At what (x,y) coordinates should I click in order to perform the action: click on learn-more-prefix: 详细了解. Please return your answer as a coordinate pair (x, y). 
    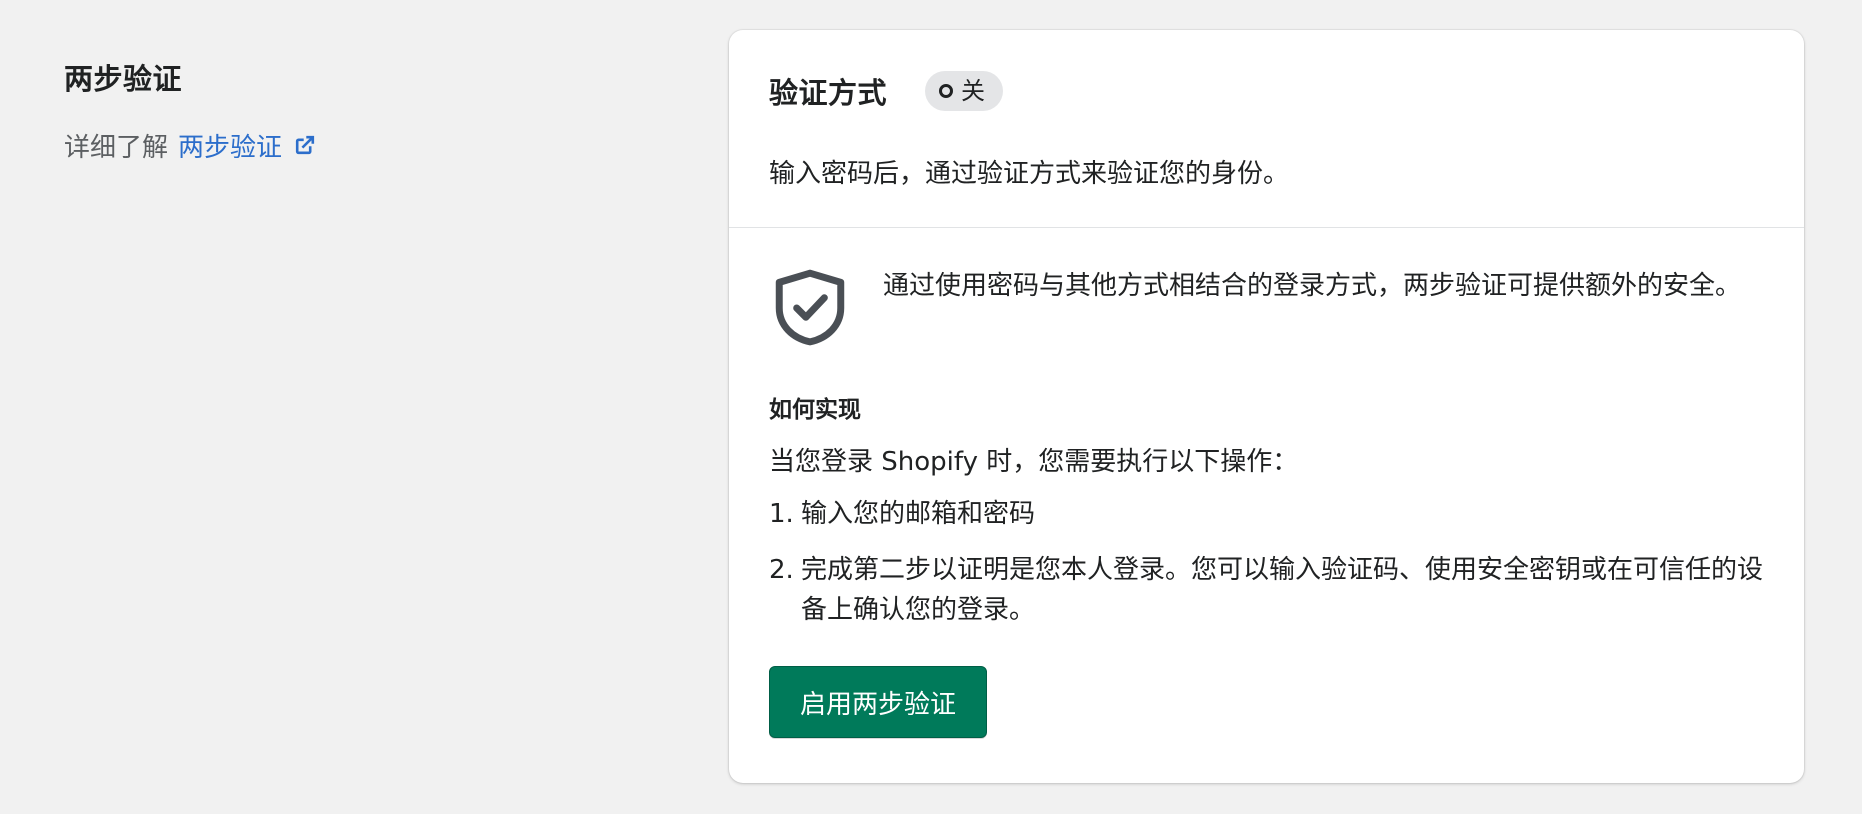
    Looking at the image, I should click on (116, 147).